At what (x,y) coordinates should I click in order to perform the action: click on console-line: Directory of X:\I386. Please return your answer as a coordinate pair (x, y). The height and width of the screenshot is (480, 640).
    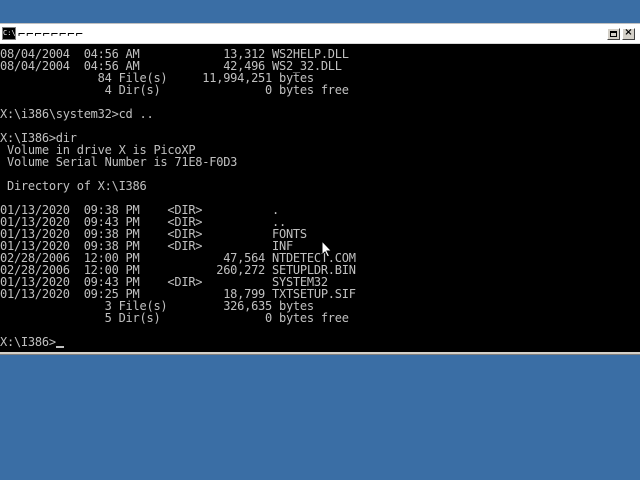
    Looking at the image, I should click on (73, 186).